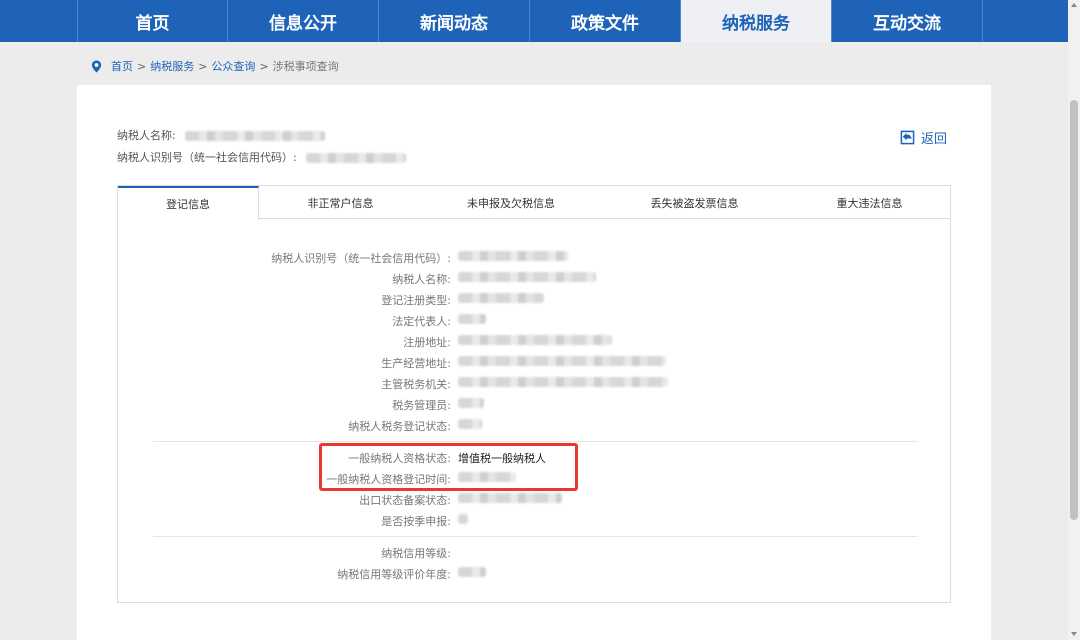 The height and width of the screenshot is (640, 1080). Describe the element at coordinates (188, 203) in the screenshot. I see `tab-registration: 登记信息` at that location.